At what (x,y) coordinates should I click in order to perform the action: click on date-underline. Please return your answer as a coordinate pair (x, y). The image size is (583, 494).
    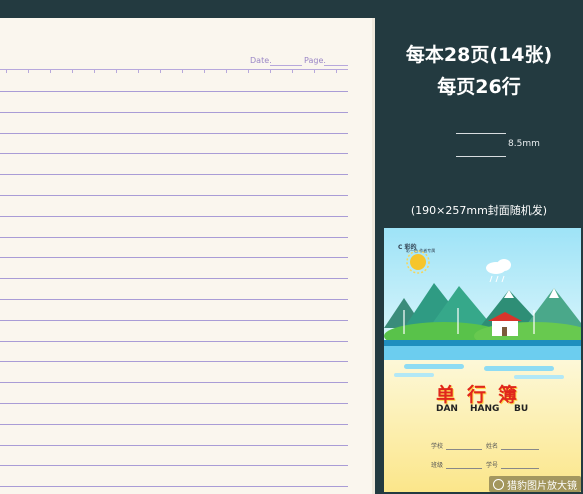
    Looking at the image, I should click on (286, 65).